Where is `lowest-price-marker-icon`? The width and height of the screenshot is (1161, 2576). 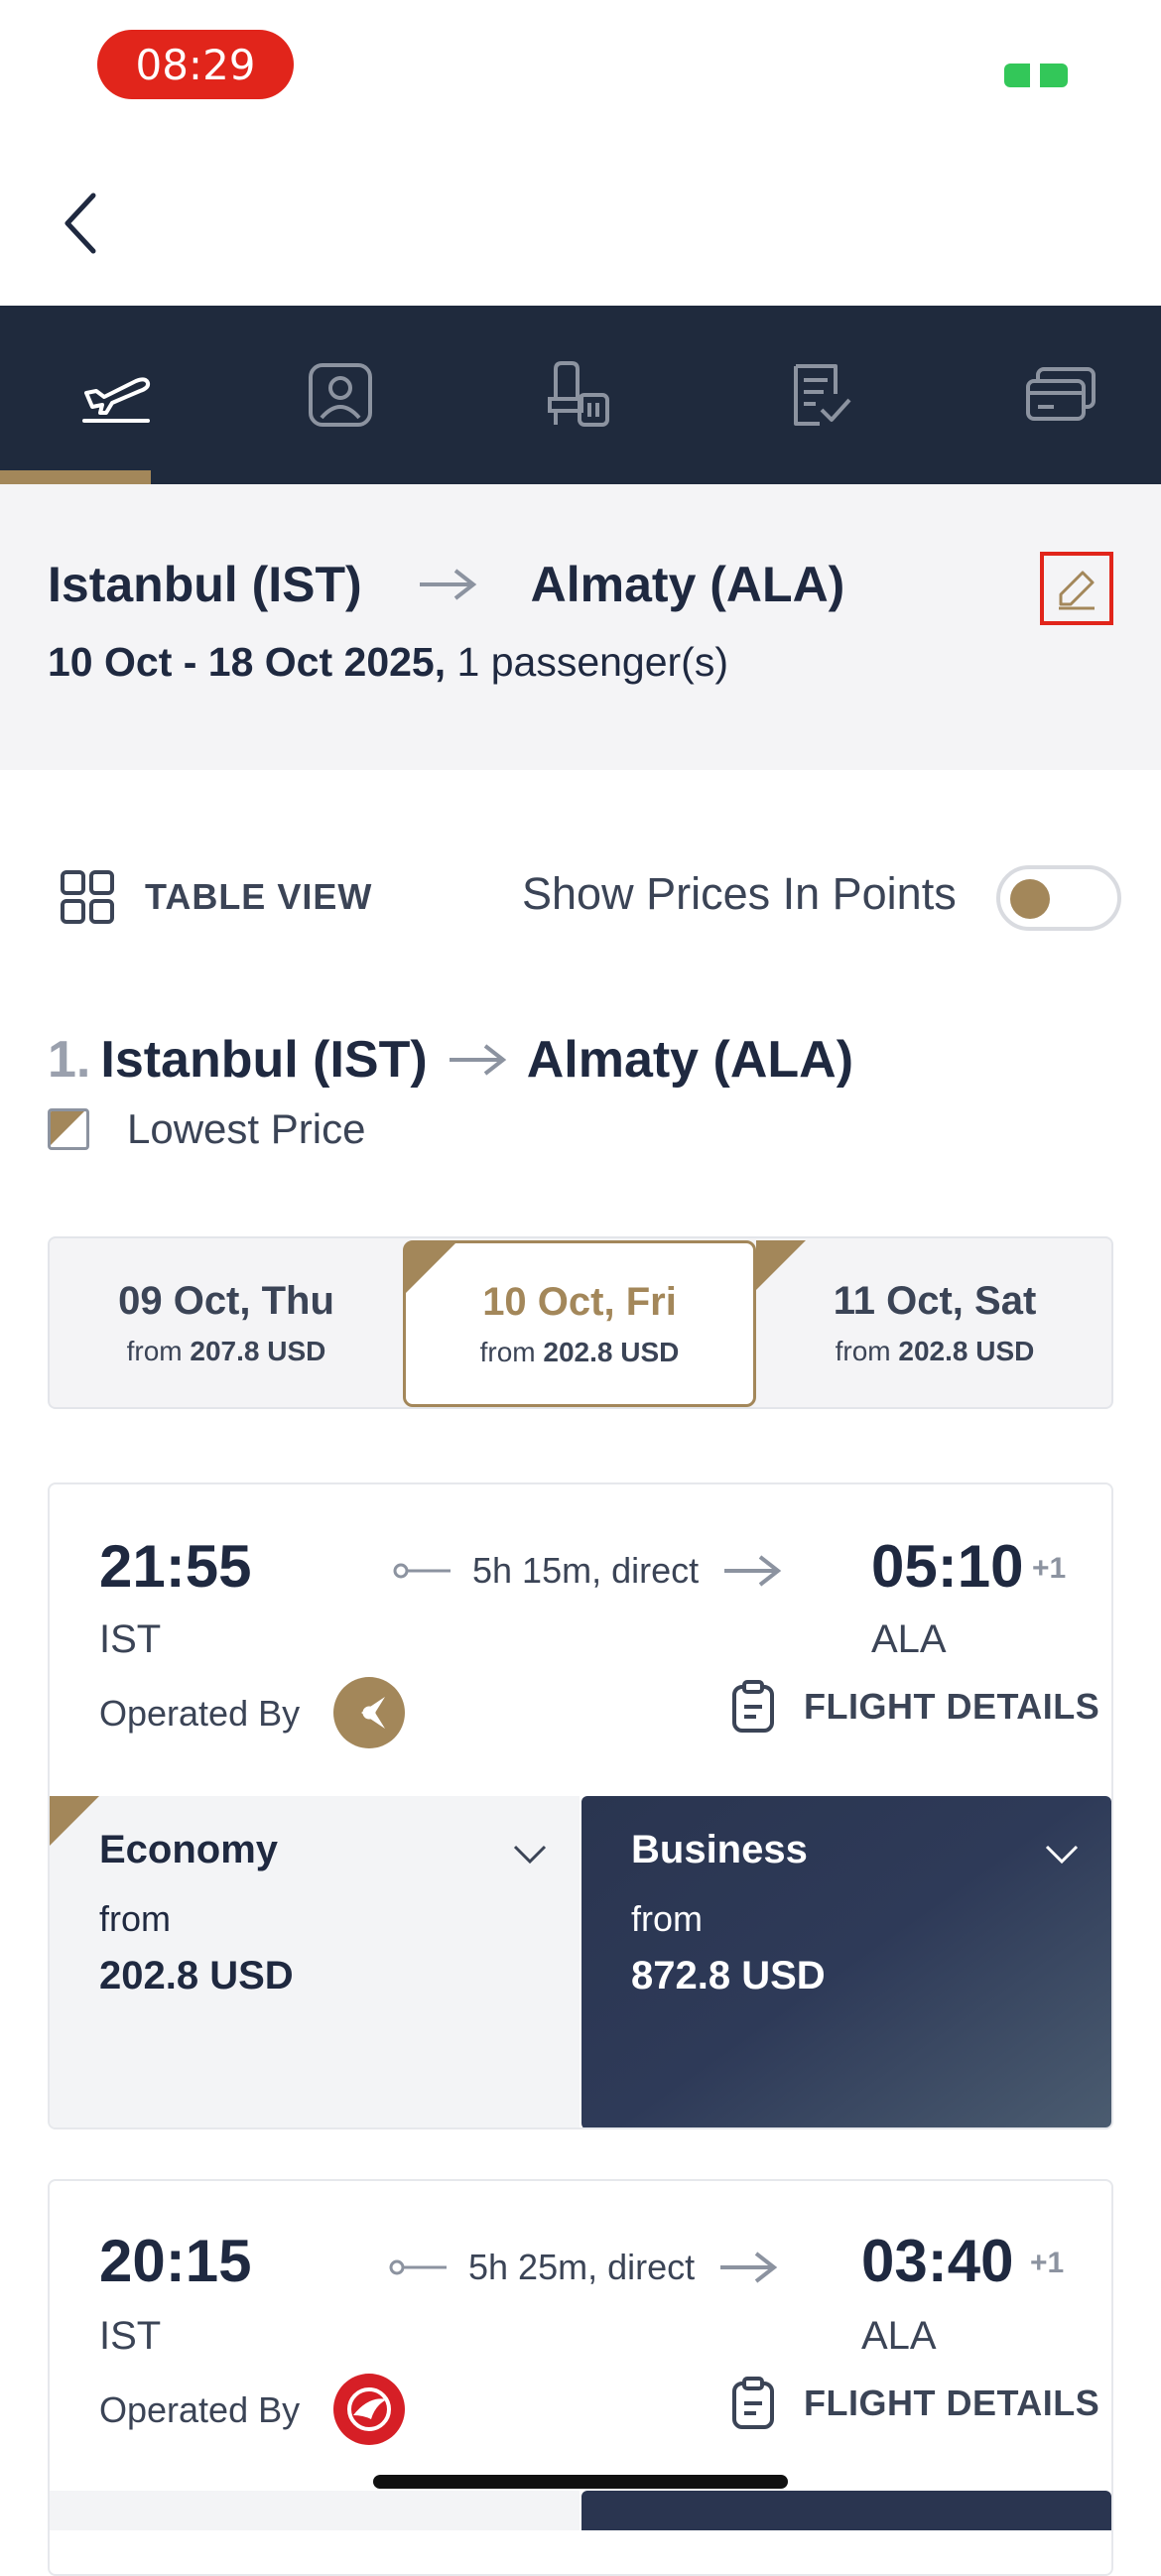 lowest-price-marker-icon is located at coordinates (69, 1129).